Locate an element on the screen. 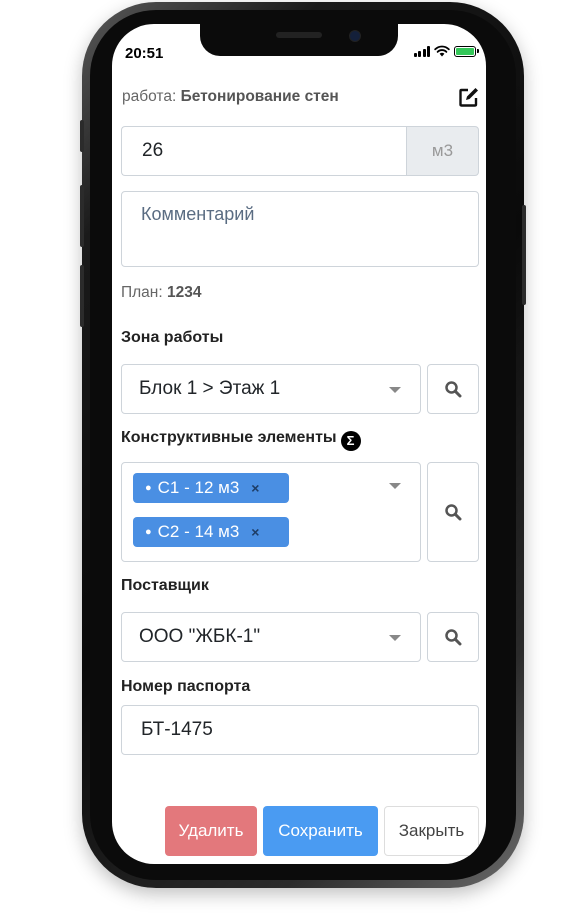 This screenshot has height=920, width=562. front-camera is located at coordinates (355, 36).